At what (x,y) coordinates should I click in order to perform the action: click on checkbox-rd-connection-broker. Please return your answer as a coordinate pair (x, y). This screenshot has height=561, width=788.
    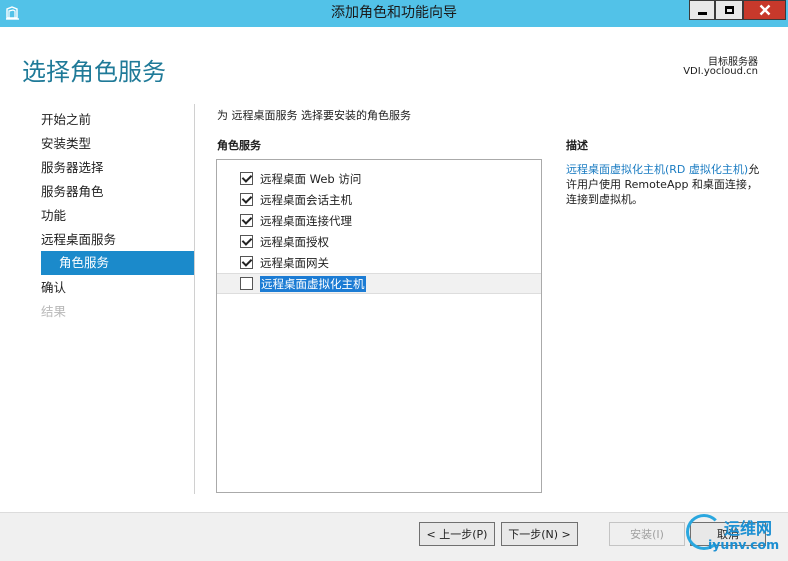
    Looking at the image, I should click on (246, 220).